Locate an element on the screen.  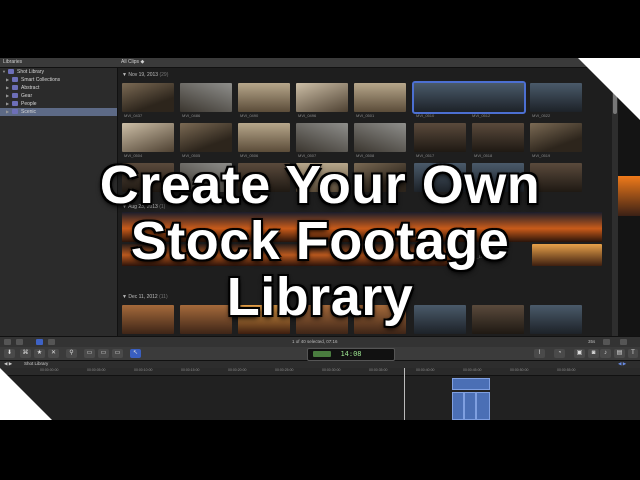
ruler-tick: 00:00:00:00 is located at coordinates (49, 370).